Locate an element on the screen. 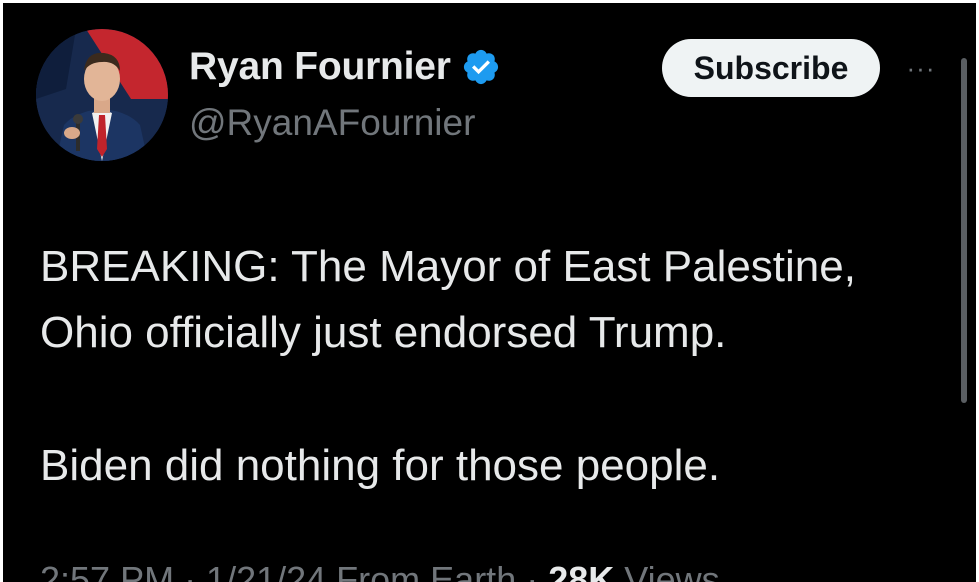 The width and height of the screenshot is (979, 582). author-avatar is located at coordinates (102, 95).